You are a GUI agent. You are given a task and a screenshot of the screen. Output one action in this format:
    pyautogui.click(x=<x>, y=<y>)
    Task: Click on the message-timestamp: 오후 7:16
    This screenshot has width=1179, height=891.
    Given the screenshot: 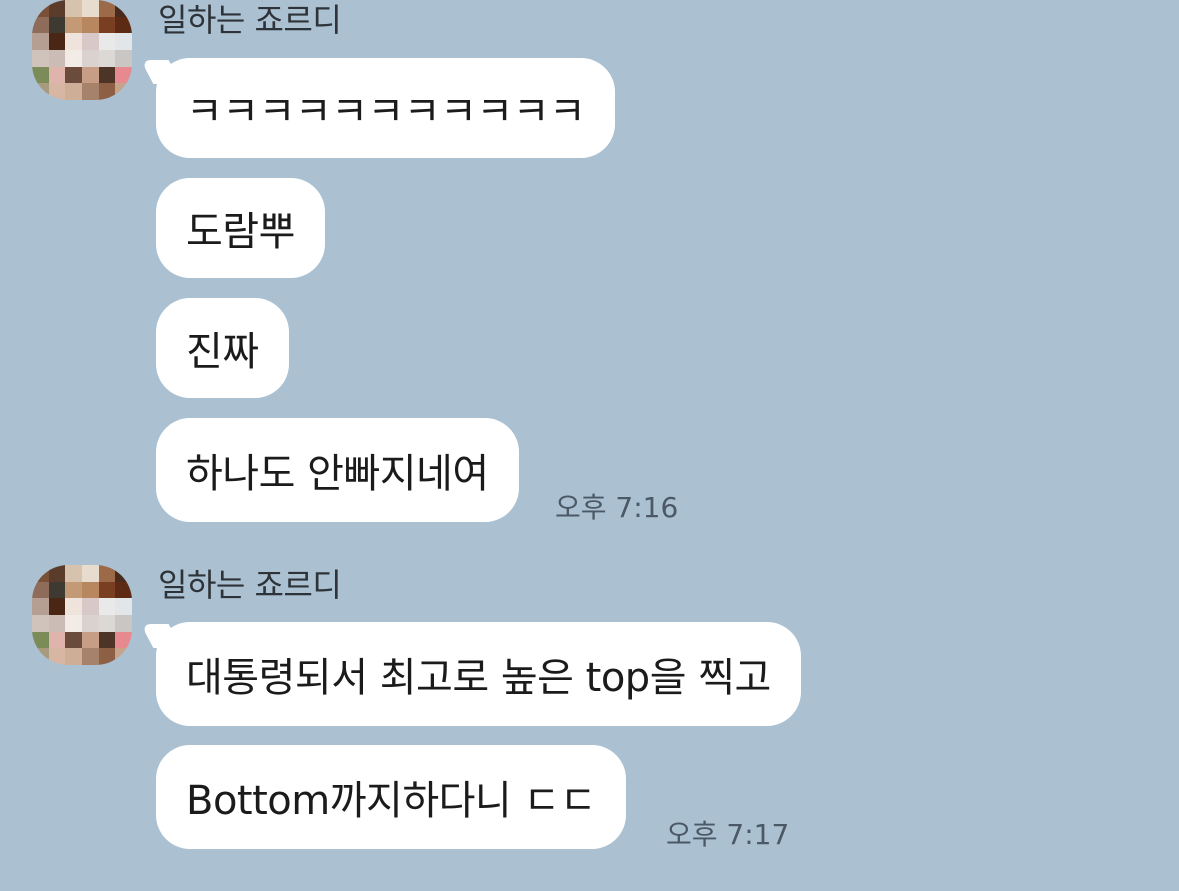 What is the action you would take?
    pyautogui.click(x=617, y=507)
    